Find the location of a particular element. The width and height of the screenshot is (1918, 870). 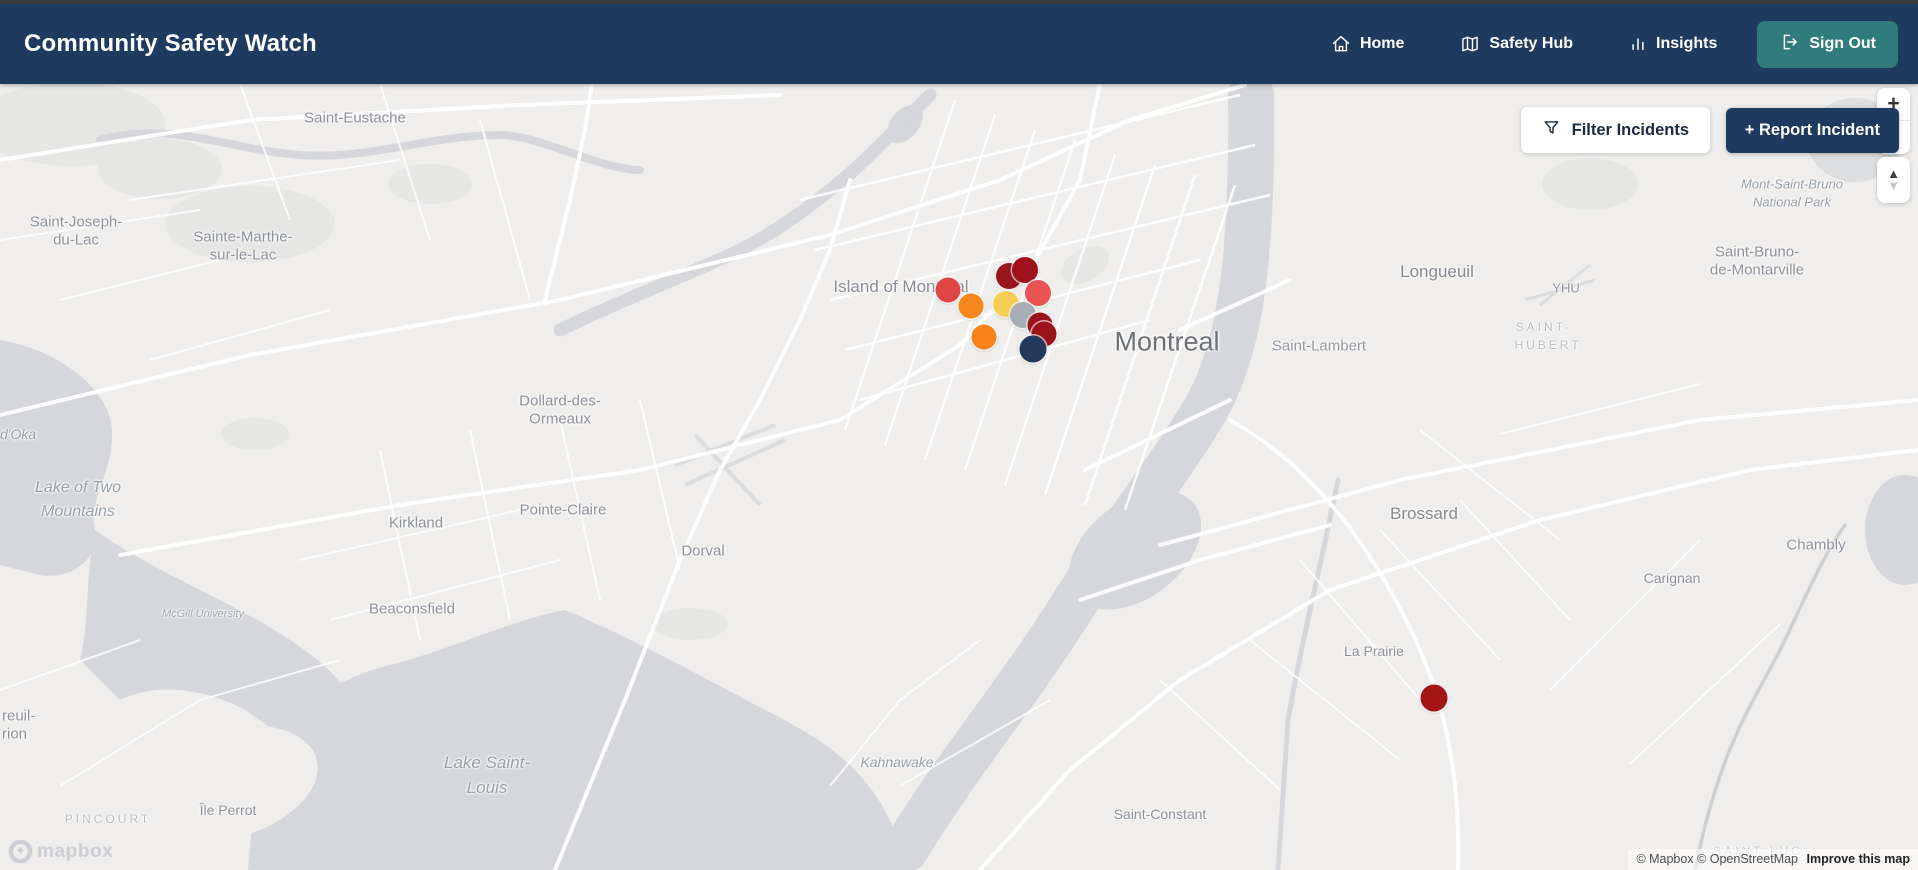

sign-out-button: Sign Out is located at coordinates (1827, 44).